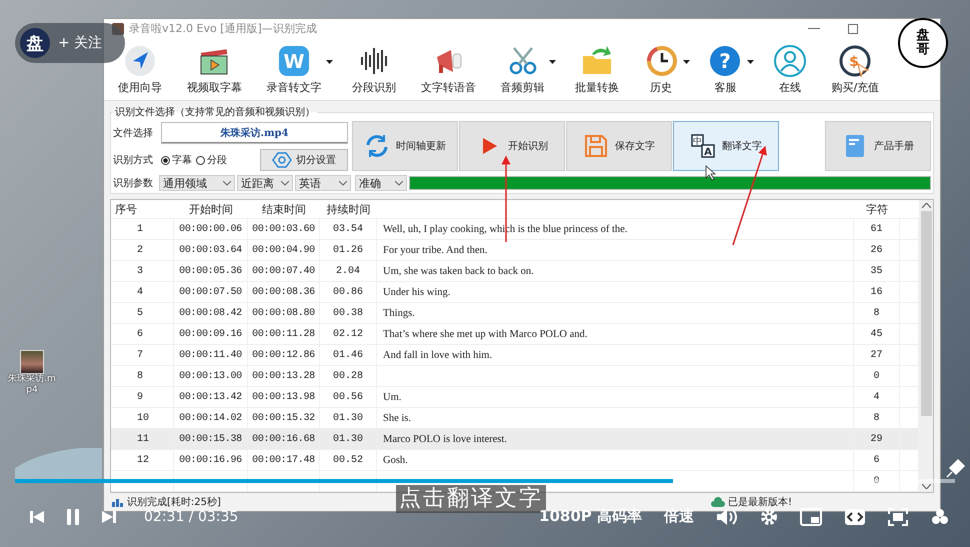 The image size is (970, 547). What do you see at coordinates (348, 397) in the screenshot?
I see `table-cell: 00.56` at bounding box center [348, 397].